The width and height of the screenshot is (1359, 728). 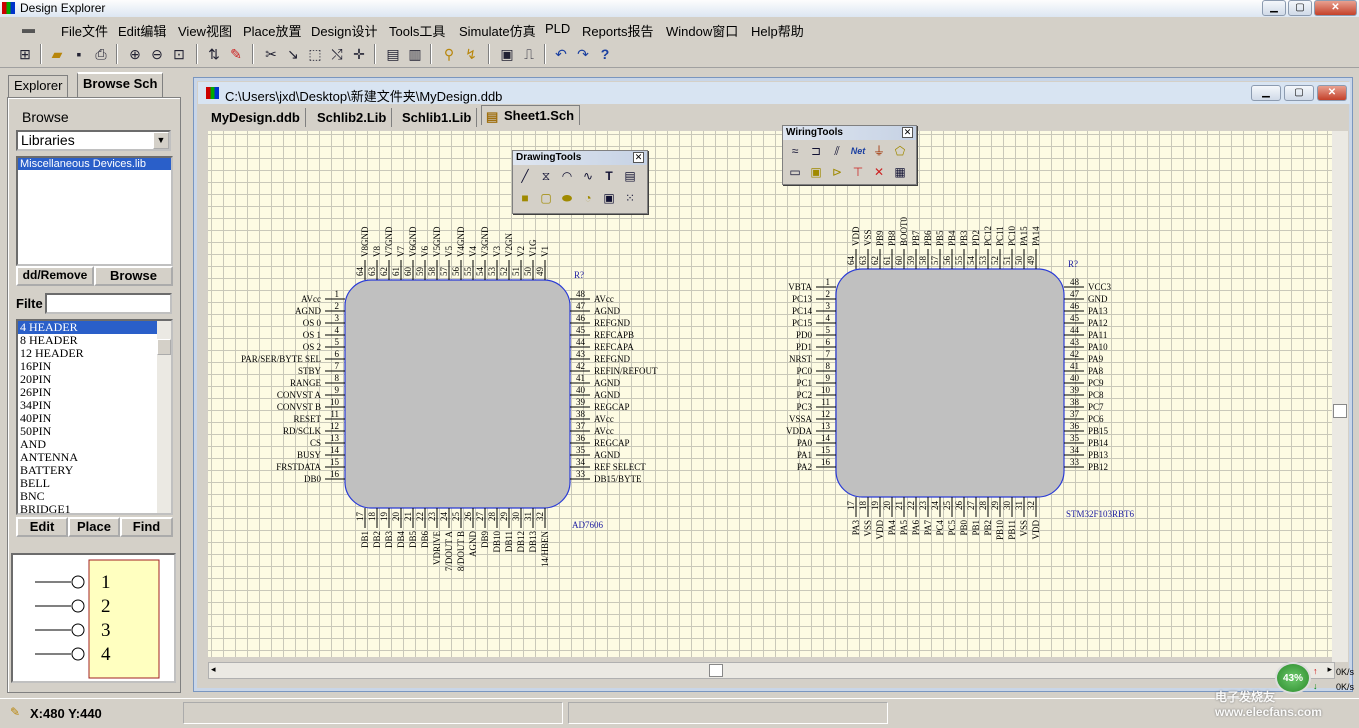 I want to click on menu-help: Help帮助, so click(x=777, y=30).